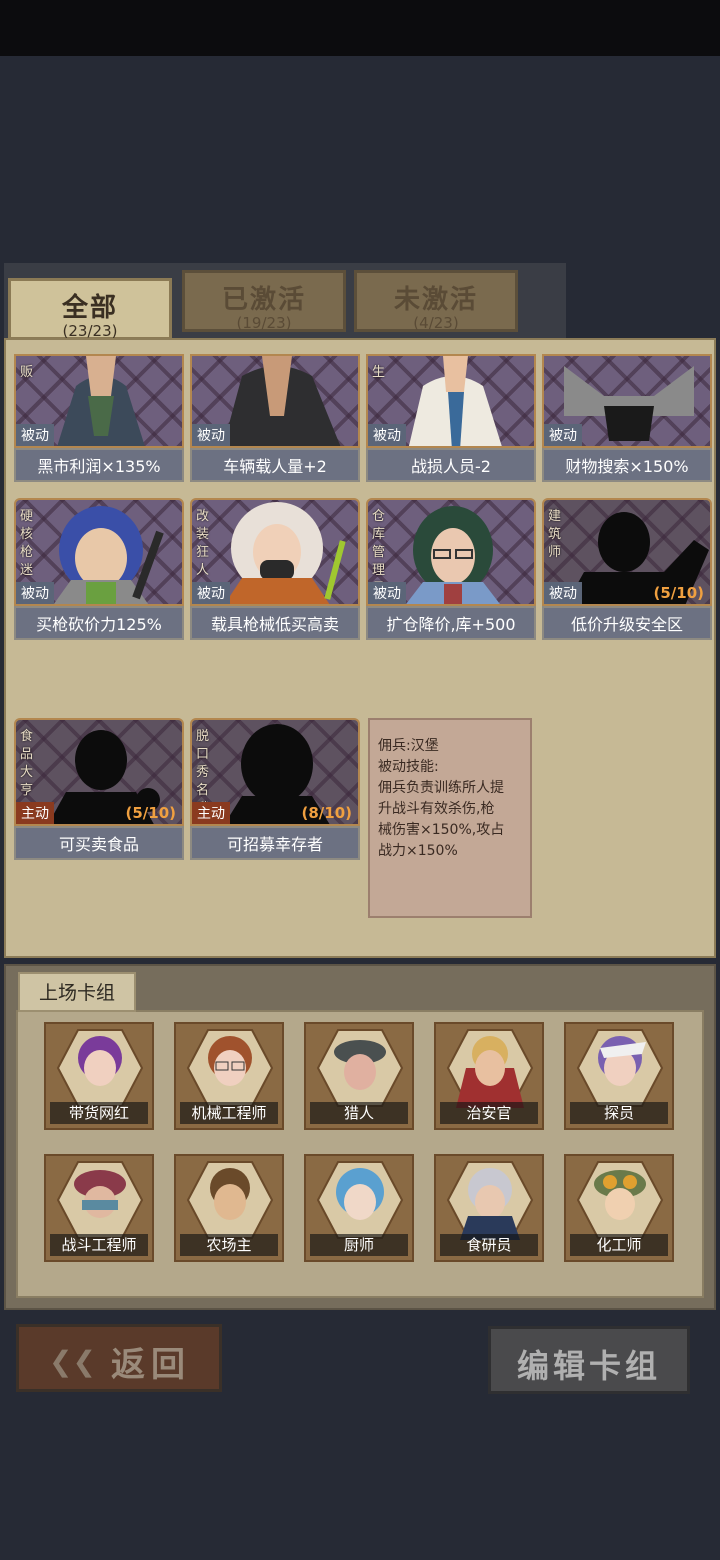  Describe the element at coordinates (99, 1245) in the screenshot. I see `deck-card-name: 战斗工程师` at that location.